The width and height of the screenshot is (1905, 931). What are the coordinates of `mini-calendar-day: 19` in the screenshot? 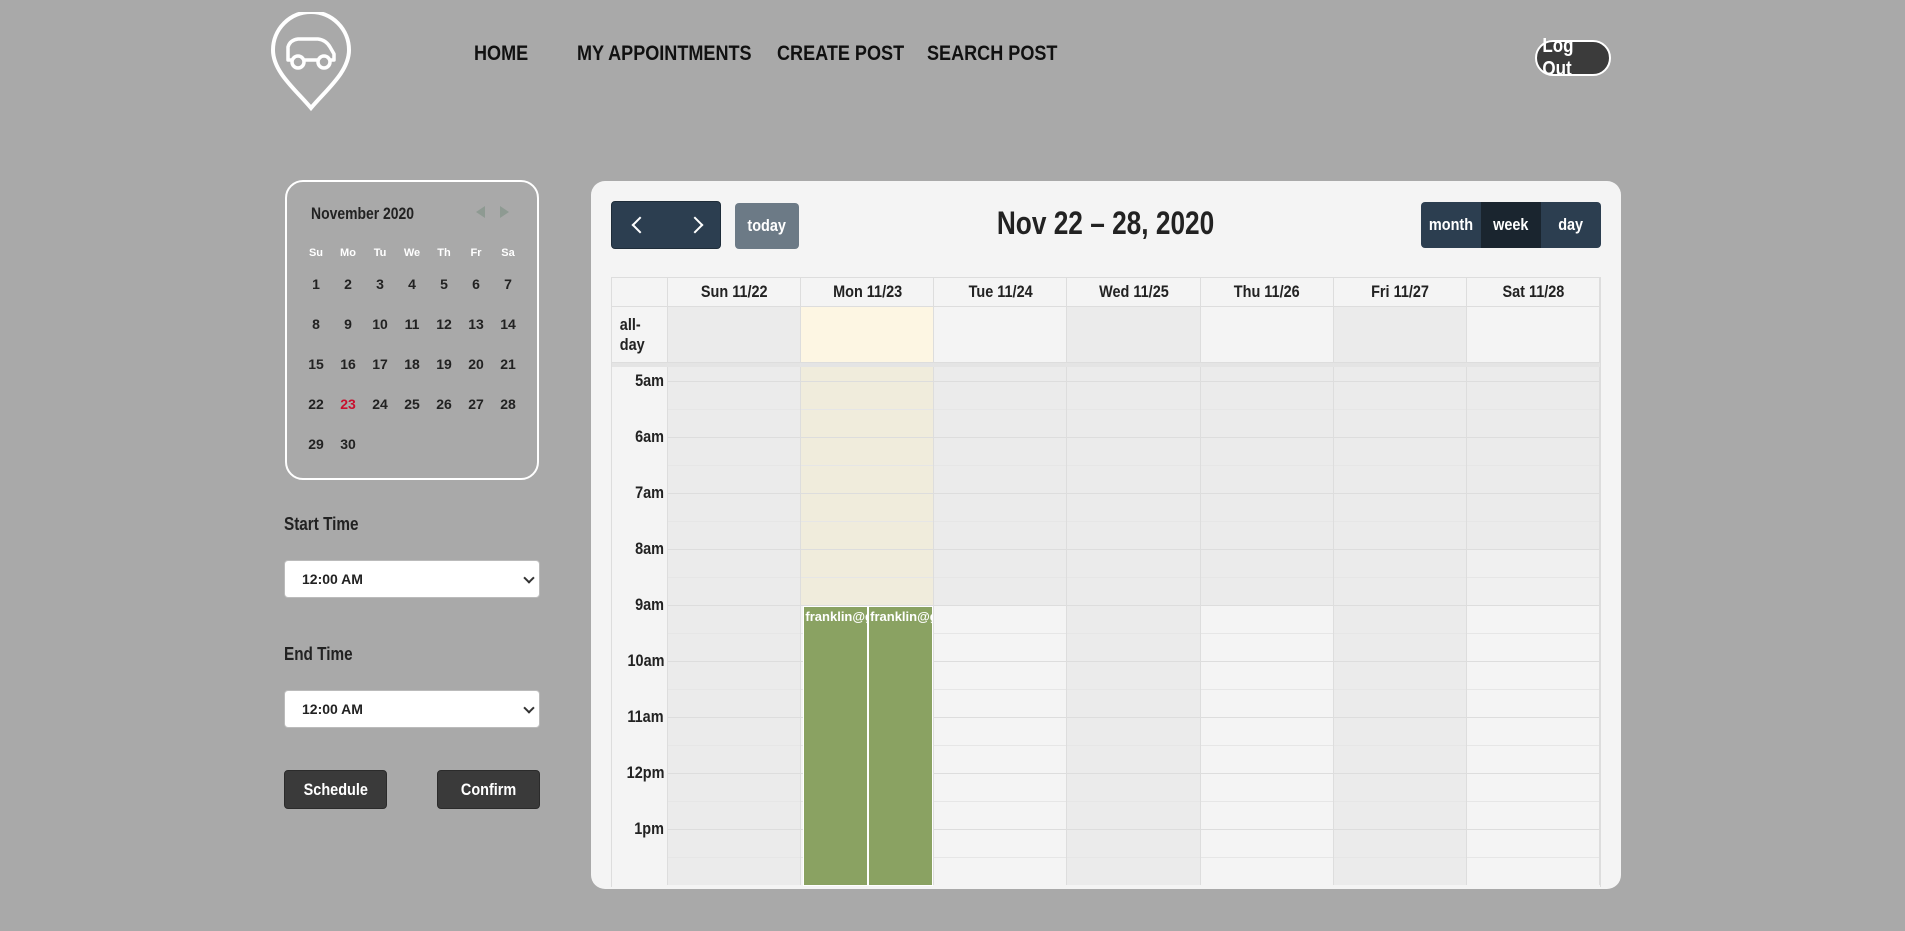 It's located at (444, 364).